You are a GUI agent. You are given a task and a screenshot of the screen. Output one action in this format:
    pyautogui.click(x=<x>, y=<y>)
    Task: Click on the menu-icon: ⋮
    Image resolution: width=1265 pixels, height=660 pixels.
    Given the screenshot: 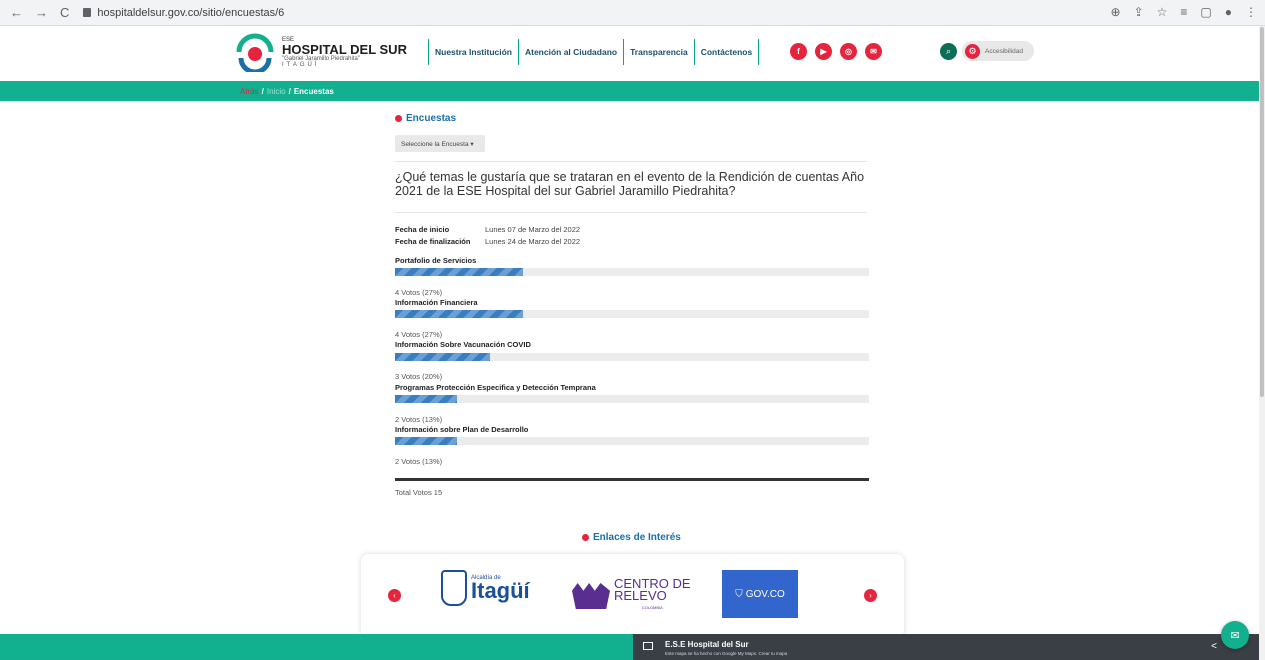 What is the action you would take?
    pyautogui.click(x=1251, y=12)
    